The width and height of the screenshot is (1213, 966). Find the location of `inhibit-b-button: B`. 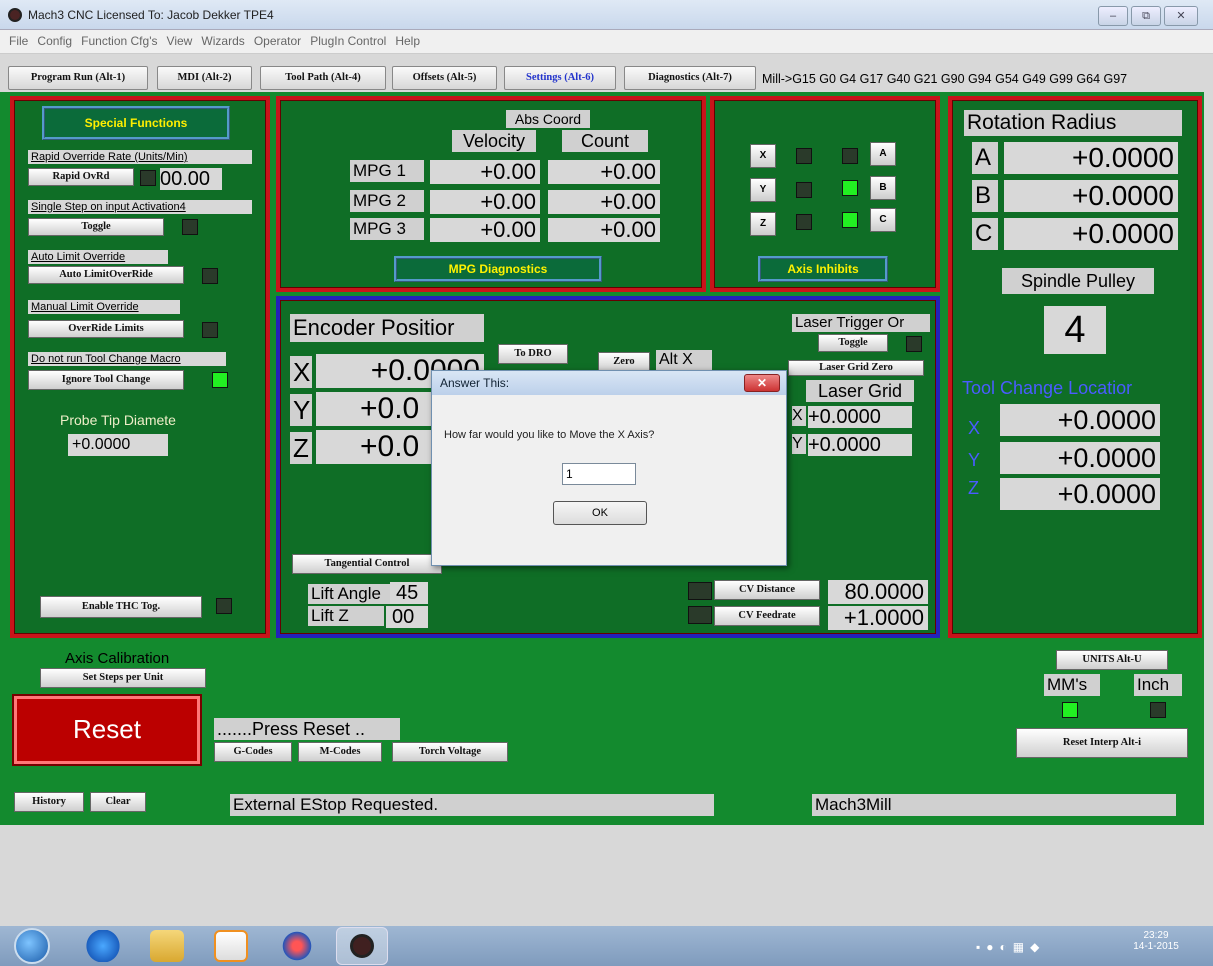

inhibit-b-button: B is located at coordinates (883, 188).